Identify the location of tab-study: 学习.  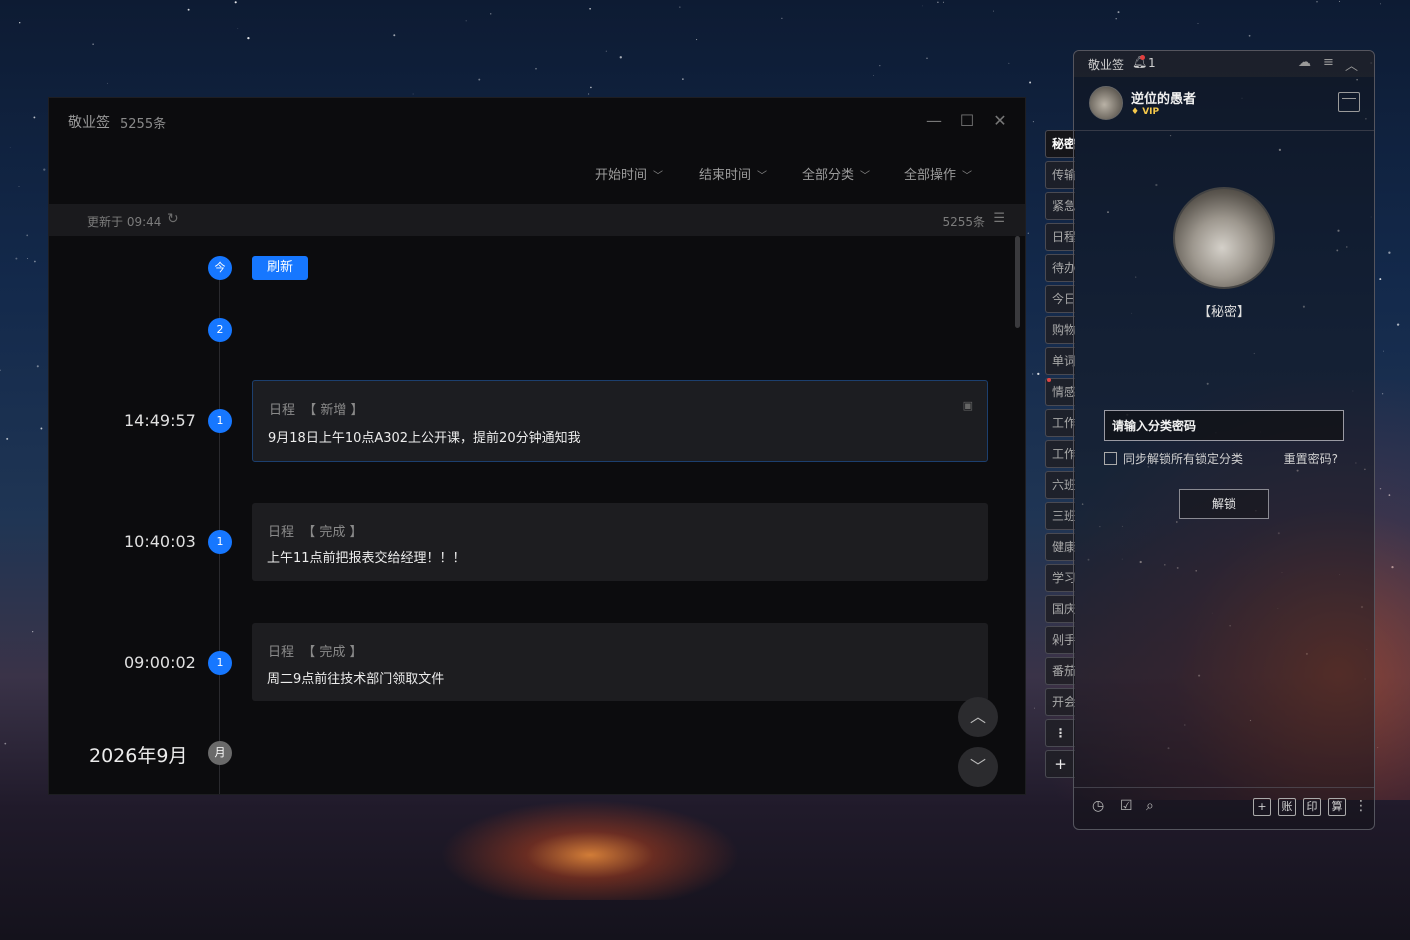
(1060, 578).